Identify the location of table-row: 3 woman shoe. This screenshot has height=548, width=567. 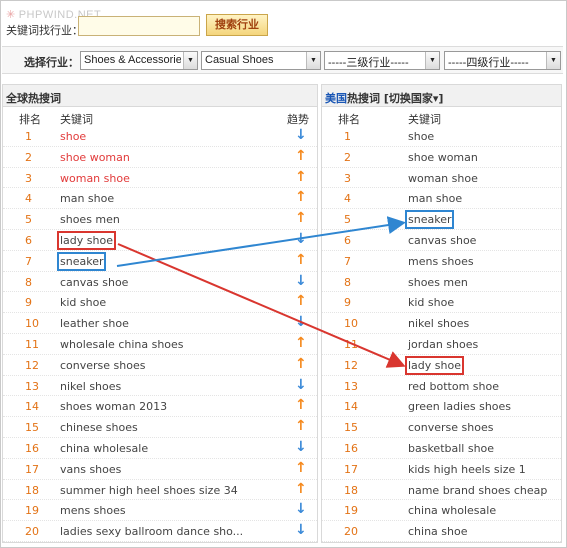
(441, 178).